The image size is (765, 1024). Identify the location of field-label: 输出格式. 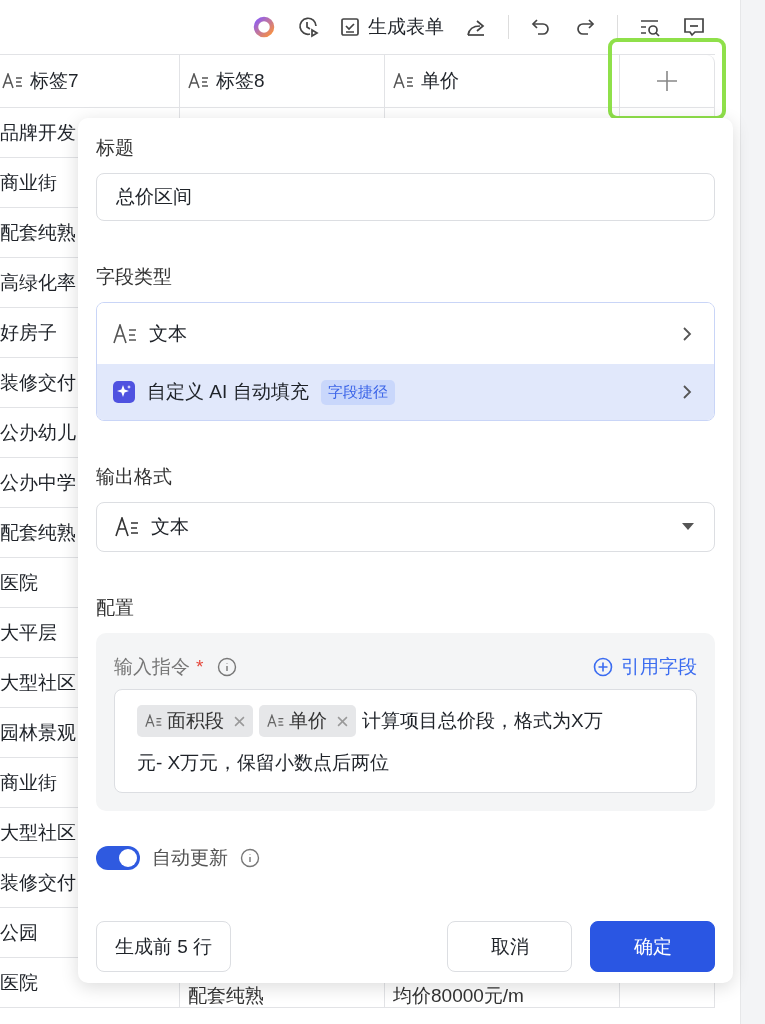
(134, 477).